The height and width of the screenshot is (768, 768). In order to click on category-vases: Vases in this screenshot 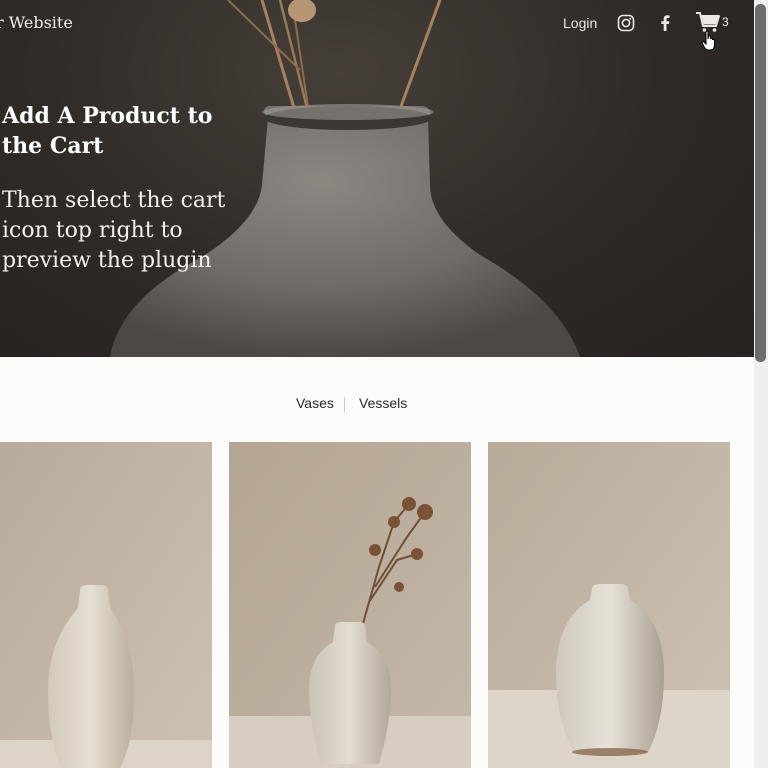, I will do `click(315, 403)`.